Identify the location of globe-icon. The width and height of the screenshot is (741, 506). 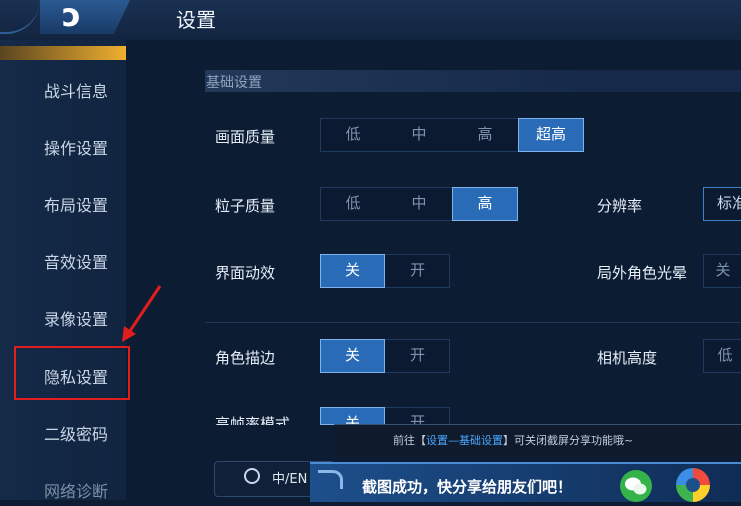
(252, 476).